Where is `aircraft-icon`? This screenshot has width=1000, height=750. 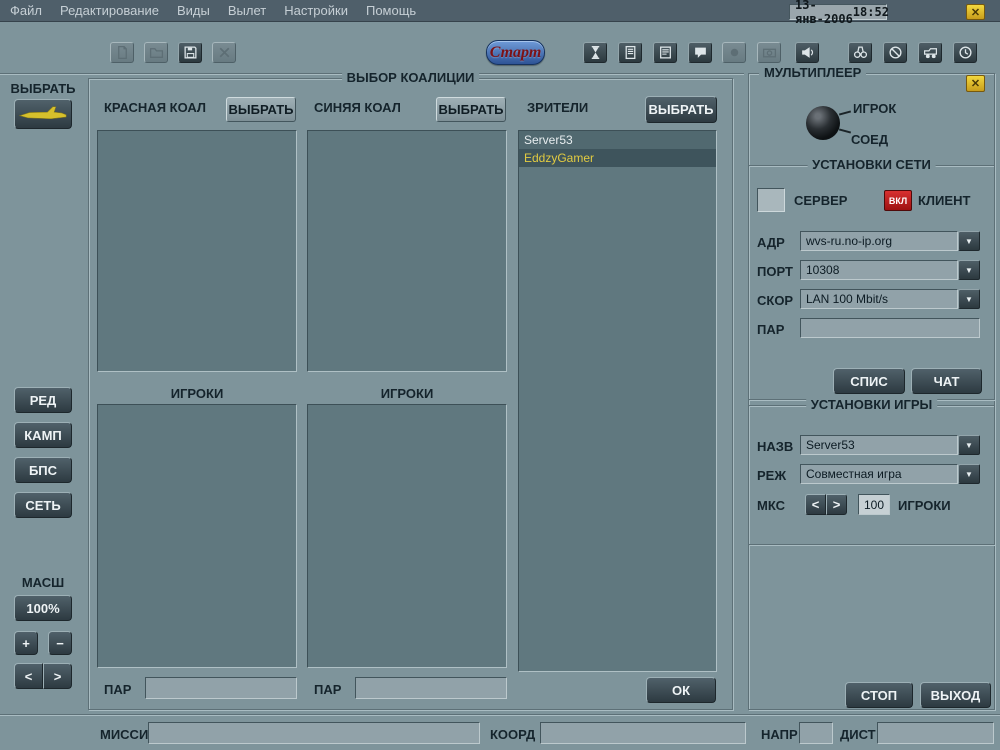
aircraft-icon is located at coordinates (42, 114).